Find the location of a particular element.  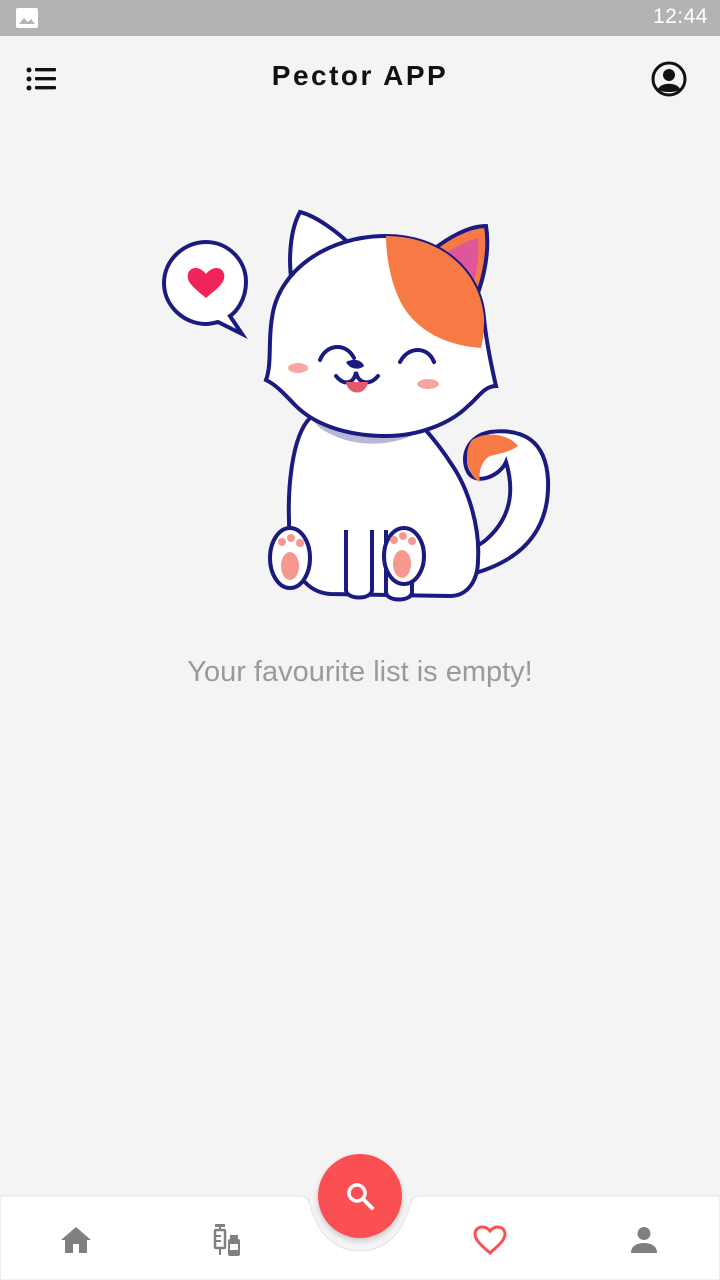

nav-vaccine is located at coordinates (228, 1240).